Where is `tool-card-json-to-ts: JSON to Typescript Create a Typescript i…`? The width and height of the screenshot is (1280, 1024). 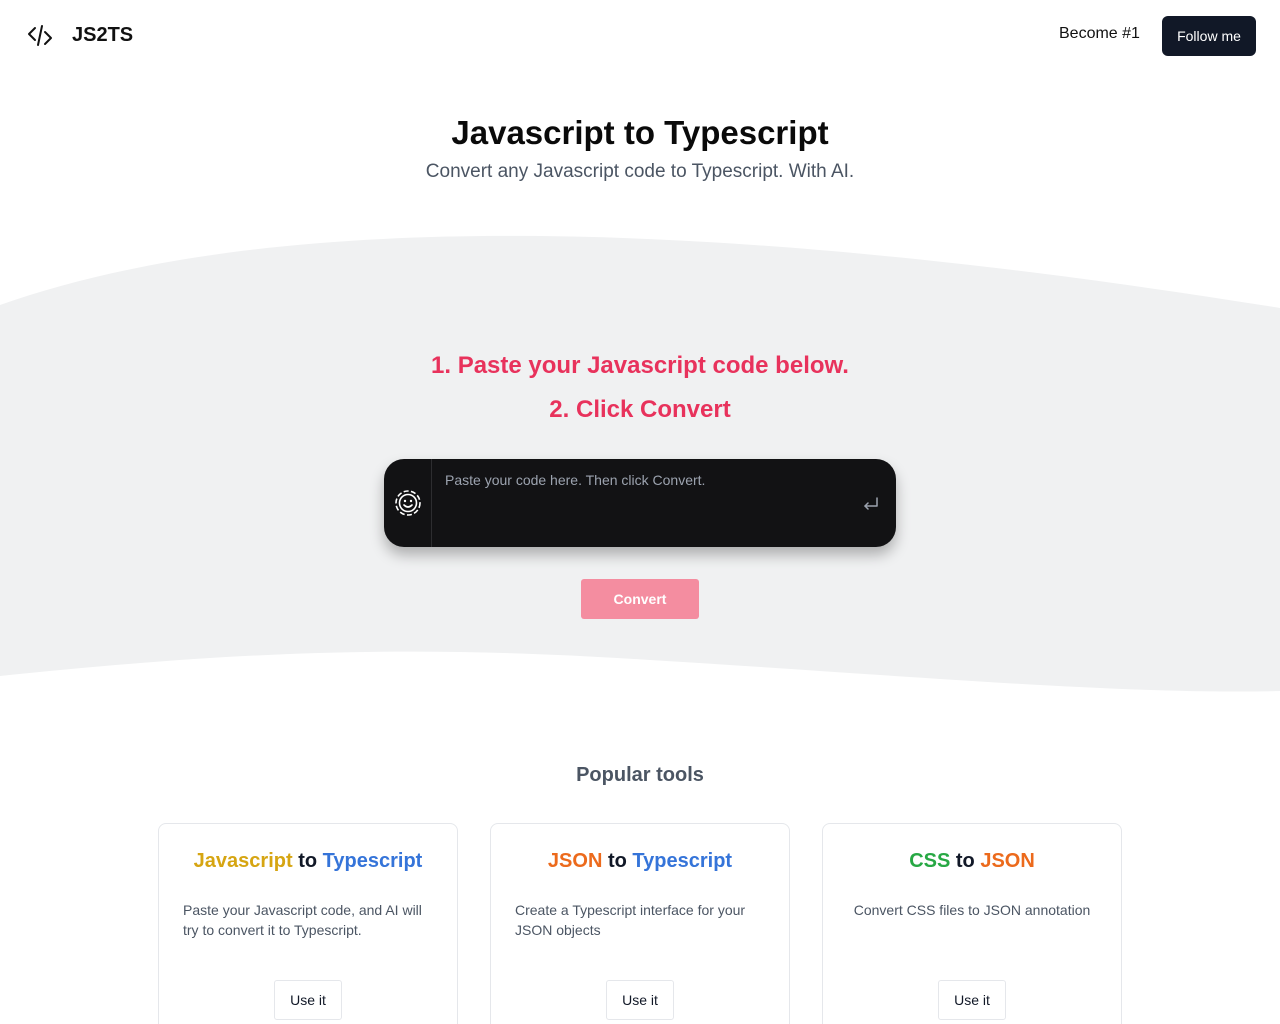 tool-card-json-to-ts: JSON to Typescript Create a Typescript i… is located at coordinates (640, 923).